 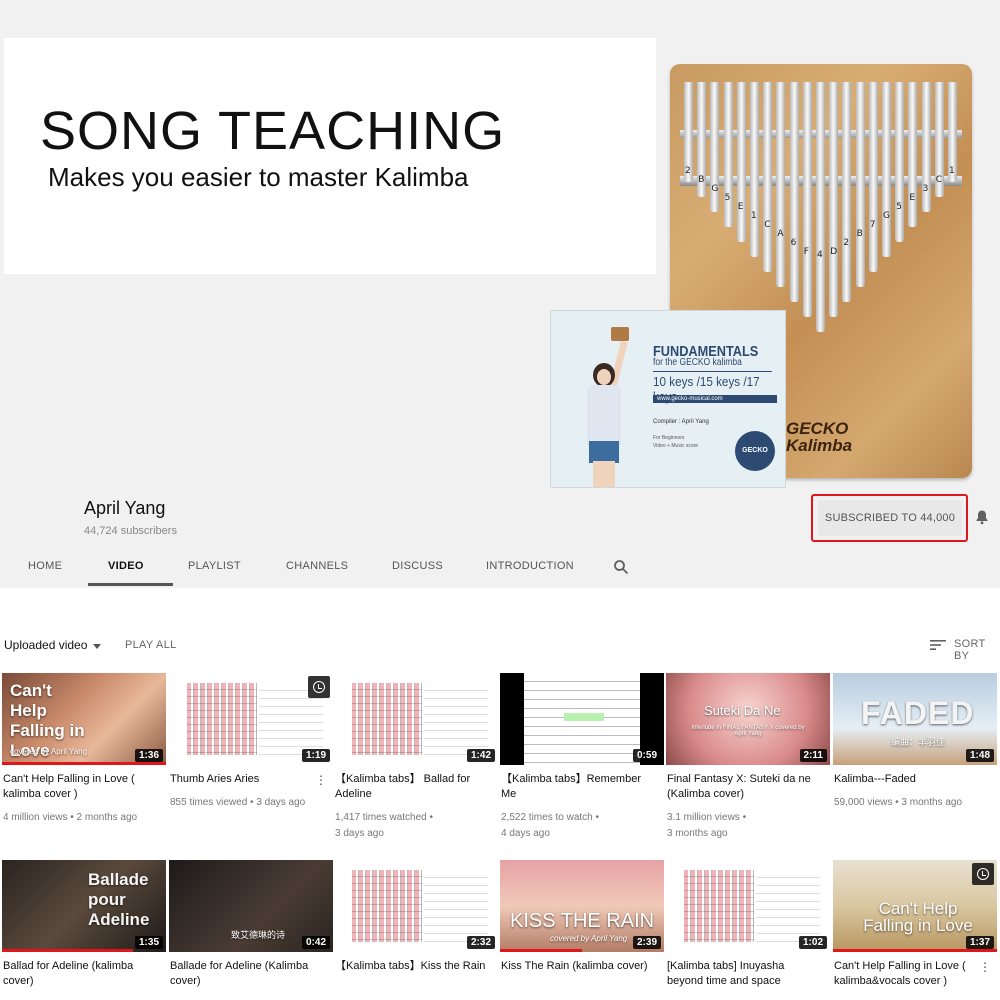 I want to click on gecko-kalimba-logo: GECKO Kalimba, so click(x=819, y=437).